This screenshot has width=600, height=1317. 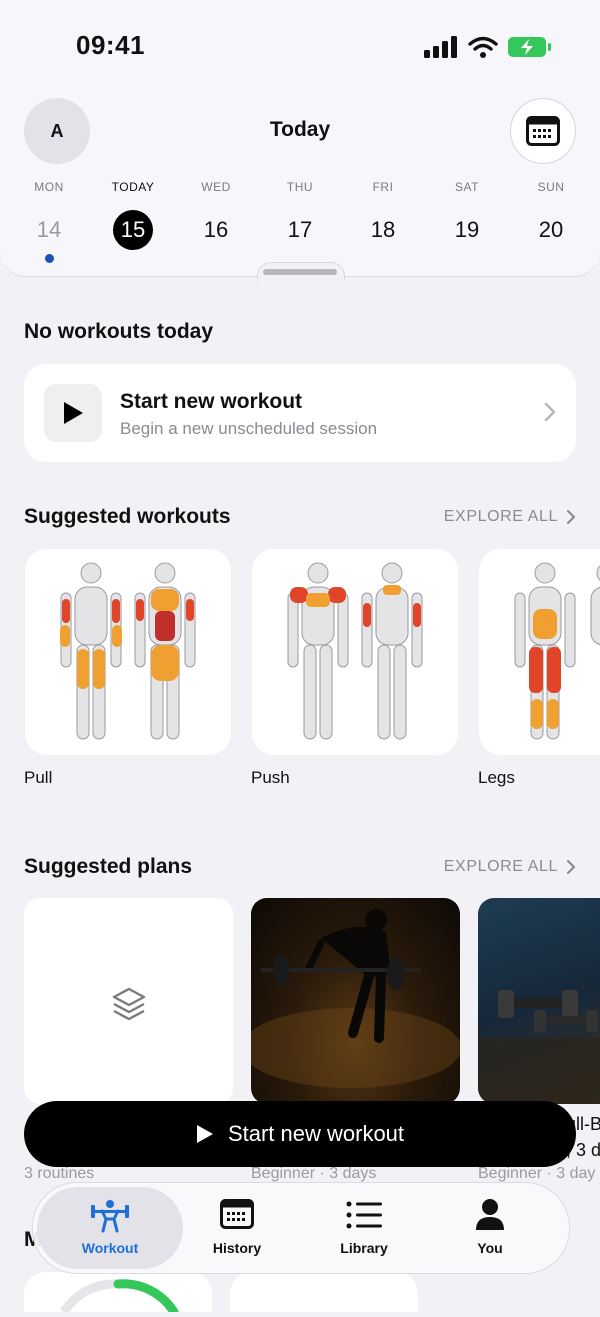 What do you see at coordinates (49, 187) in the screenshot?
I see `day-name: MON` at bounding box center [49, 187].